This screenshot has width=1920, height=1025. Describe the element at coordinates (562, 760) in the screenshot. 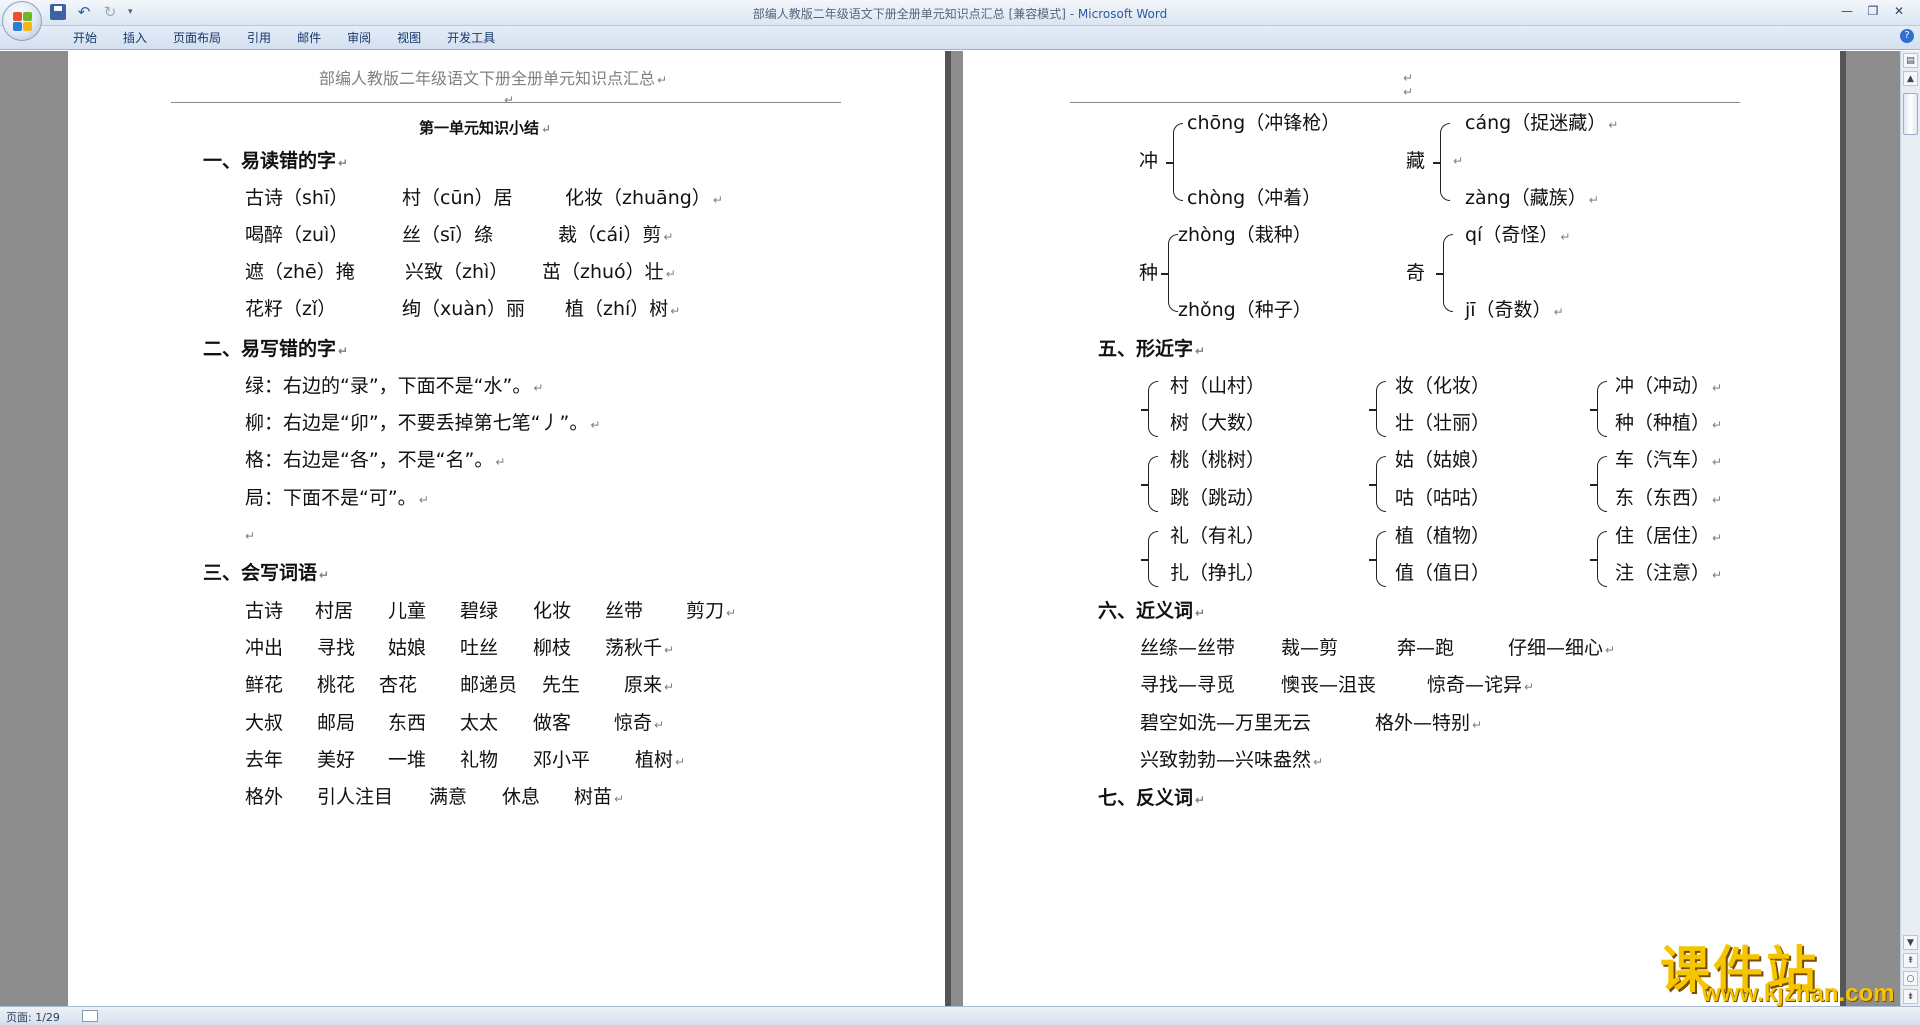

I see `vocab-word: 邓小平` at that location.